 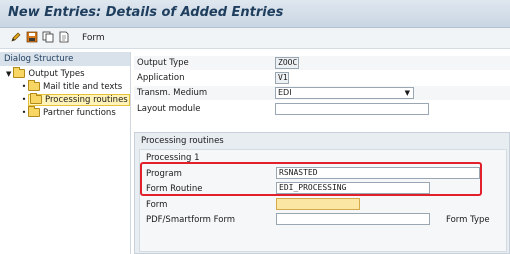 What do you see at coordinates (16, 37) in the screenshot?
I see `edit-pencil-icon` at bounding box center [16, 37].